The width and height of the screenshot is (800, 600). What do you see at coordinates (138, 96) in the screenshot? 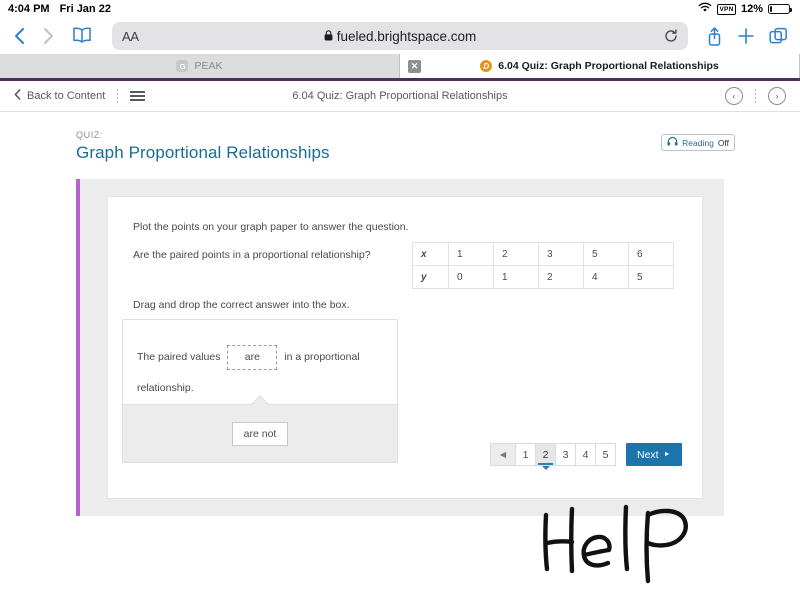
I see `hamburger-icon` at bounding box center [138, 96].